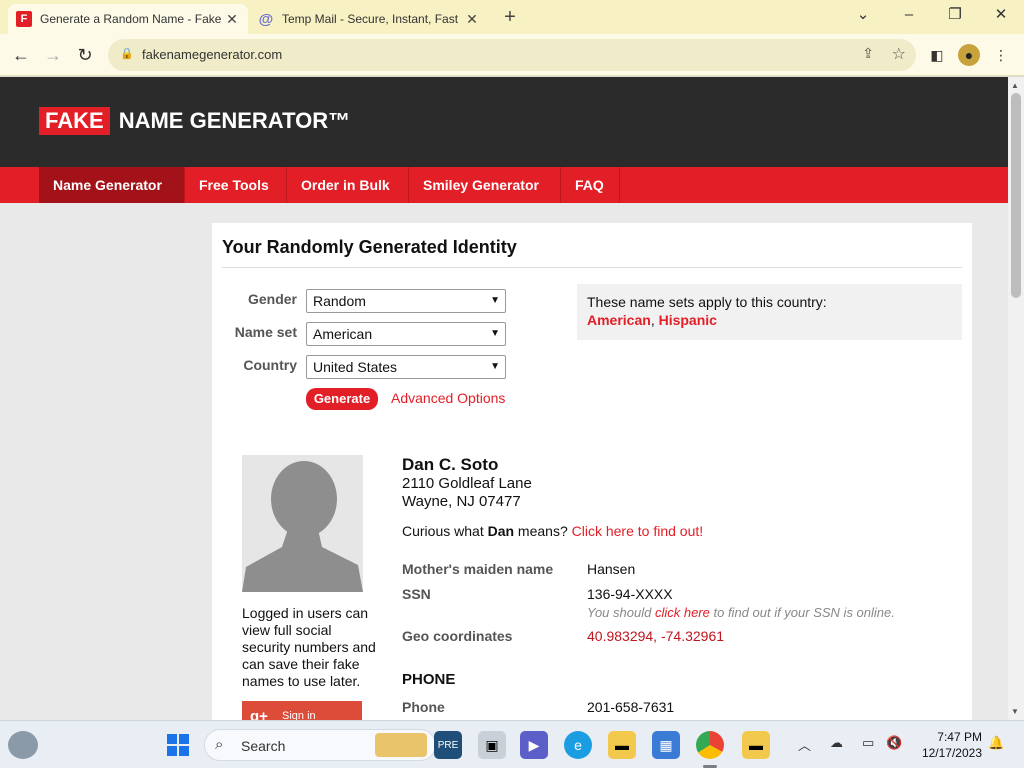 This screenshot has height=768, width=1024. Describe the element at coordinates (638, 531) in the screenshot. I see `name-meaning-link: Click here to find out!` at that location.